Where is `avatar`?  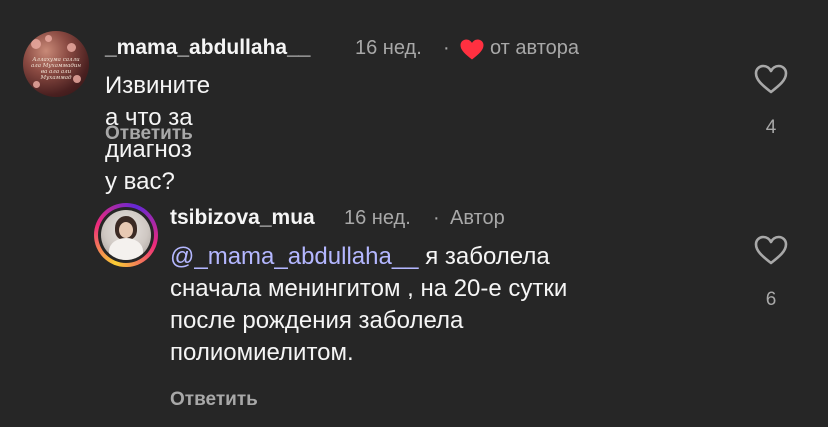
avatar is located at coordinates (126, 235).